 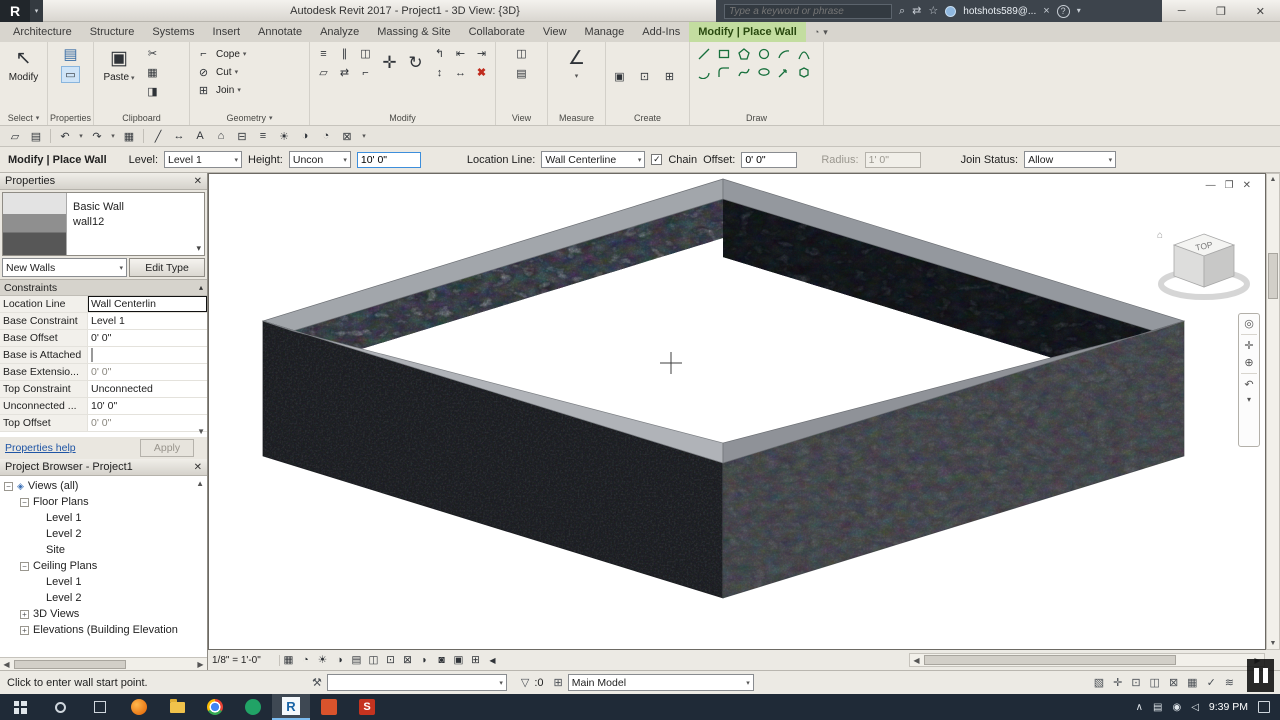 What do you see at coordinates (703, 71) in the screenshot?
I see `tangent-arc-tool-icon` at bounding box center [703, 71].